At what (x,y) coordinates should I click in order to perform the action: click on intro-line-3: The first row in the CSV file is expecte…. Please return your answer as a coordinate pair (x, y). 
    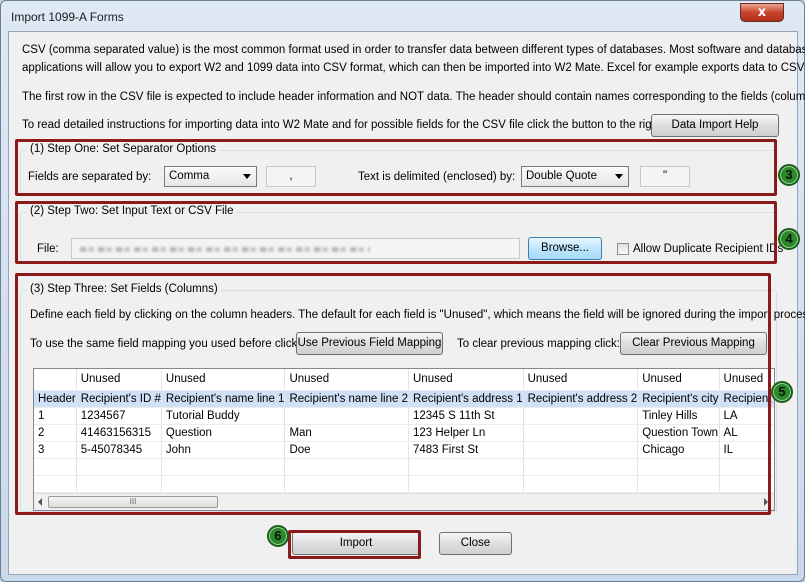
    Looking at the image, I should click on (413, 97).